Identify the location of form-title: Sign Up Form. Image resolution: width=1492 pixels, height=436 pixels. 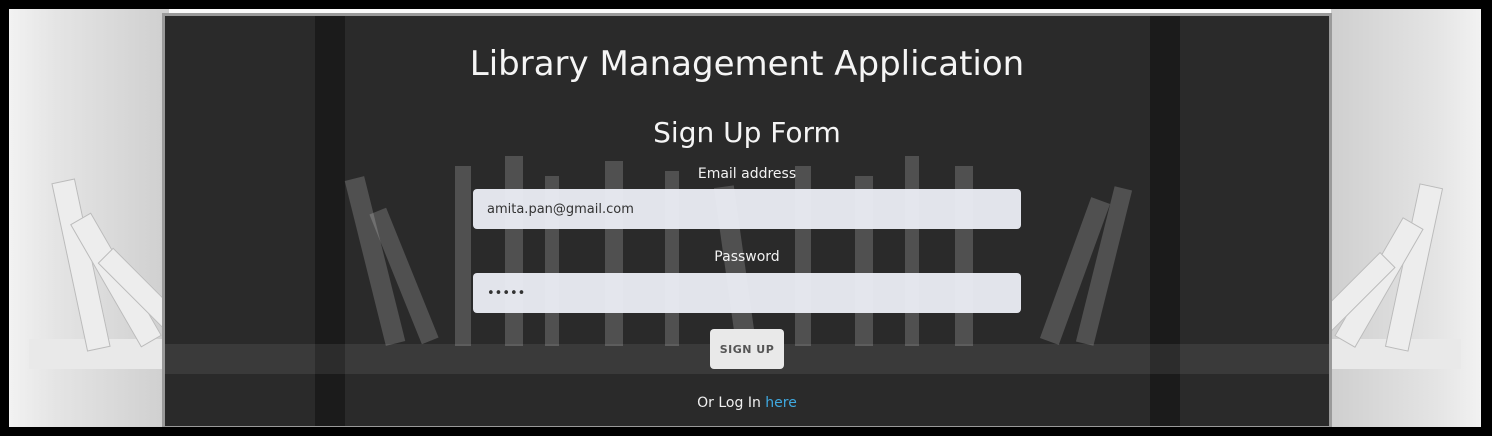
(747, 132).